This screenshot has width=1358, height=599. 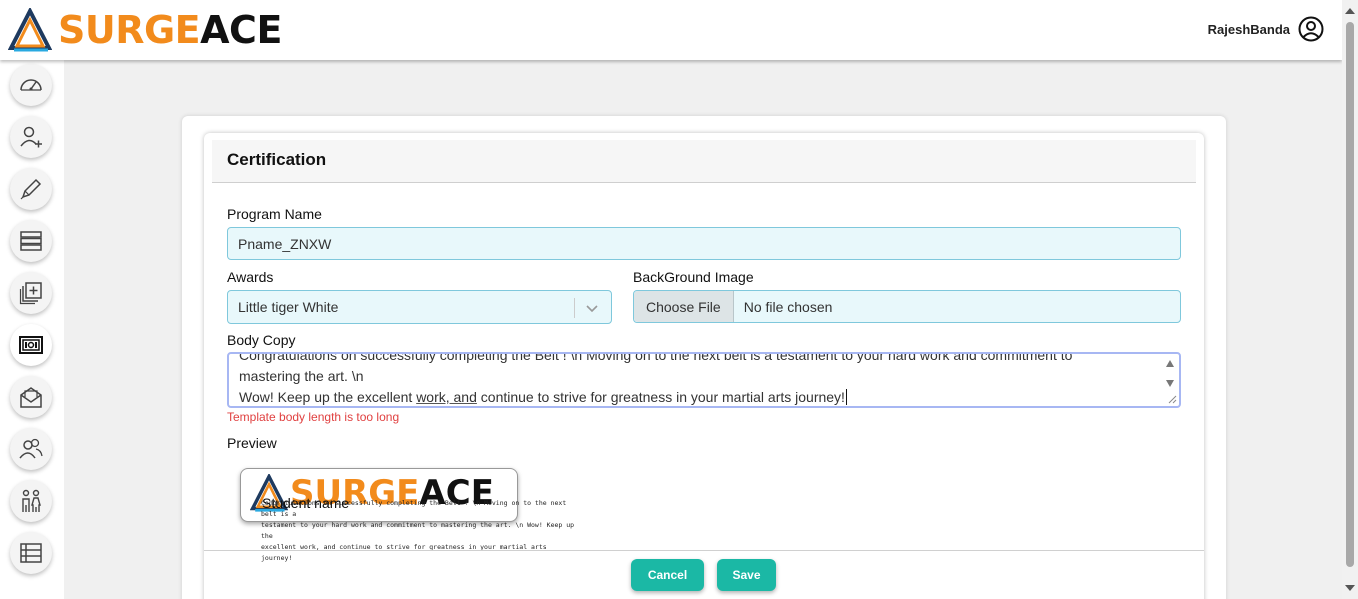 What do you see at coordinates (592, 308) in the screenshot?
I see `chevron-down-icon` at bounding box center [592, 308].